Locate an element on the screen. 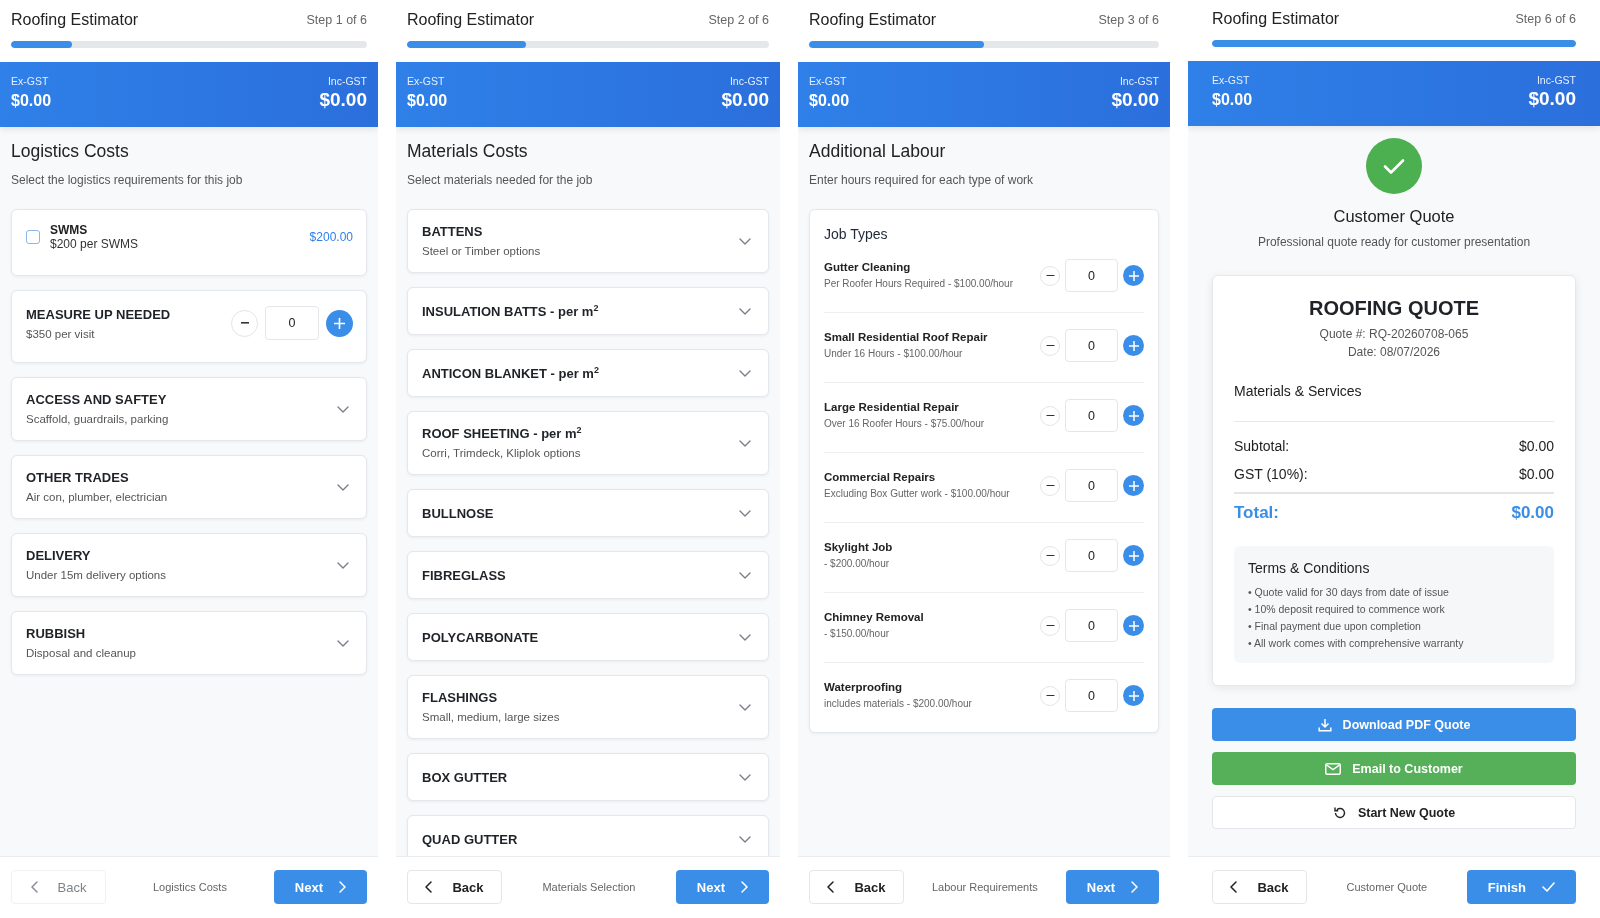  section-heading: Materials Costs is located at coordinates (468, 151).